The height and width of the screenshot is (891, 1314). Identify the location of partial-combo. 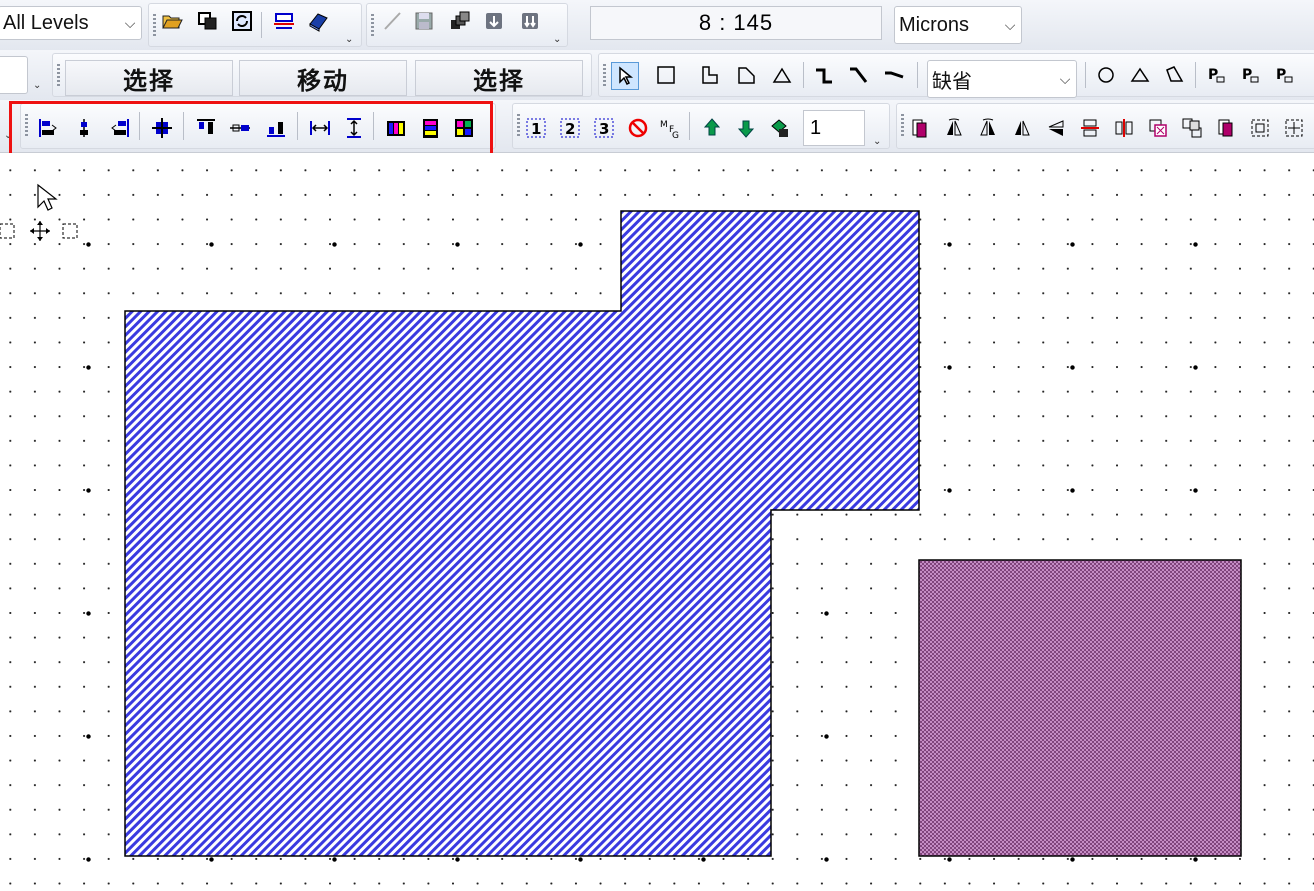
(14, 75).